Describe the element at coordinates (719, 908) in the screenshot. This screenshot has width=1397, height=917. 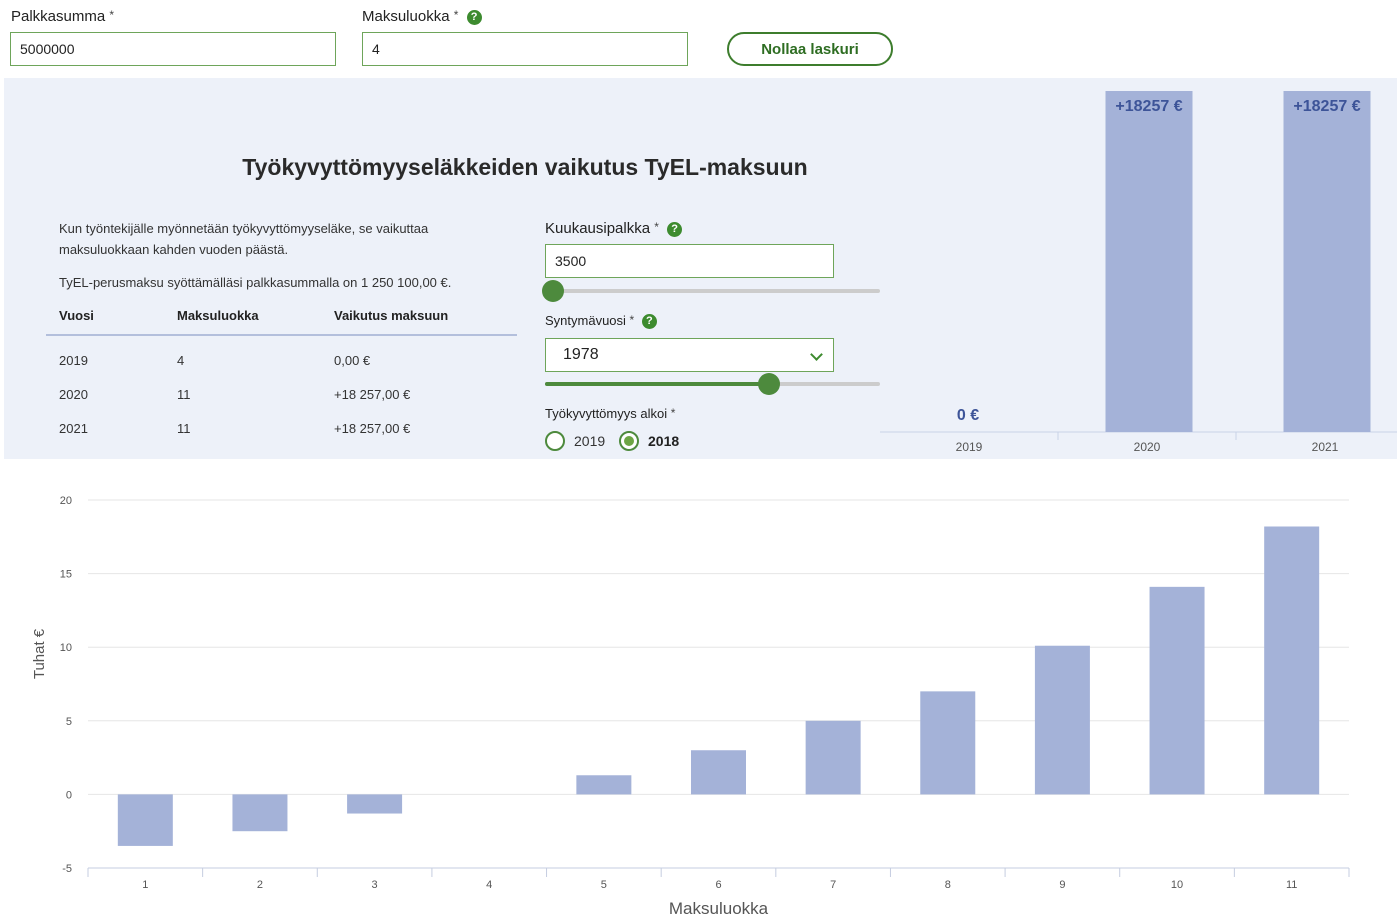
I see `chart-x-axis-label: Maksuluokka` at that location.